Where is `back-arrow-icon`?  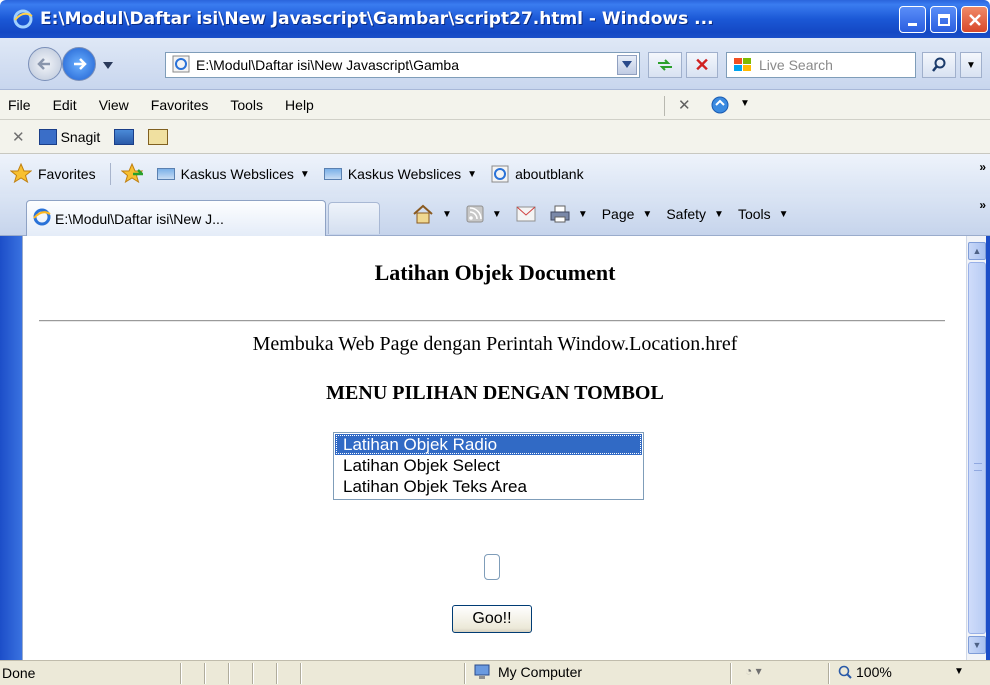 back-arrow-icon is located at coordinates (43, 64).